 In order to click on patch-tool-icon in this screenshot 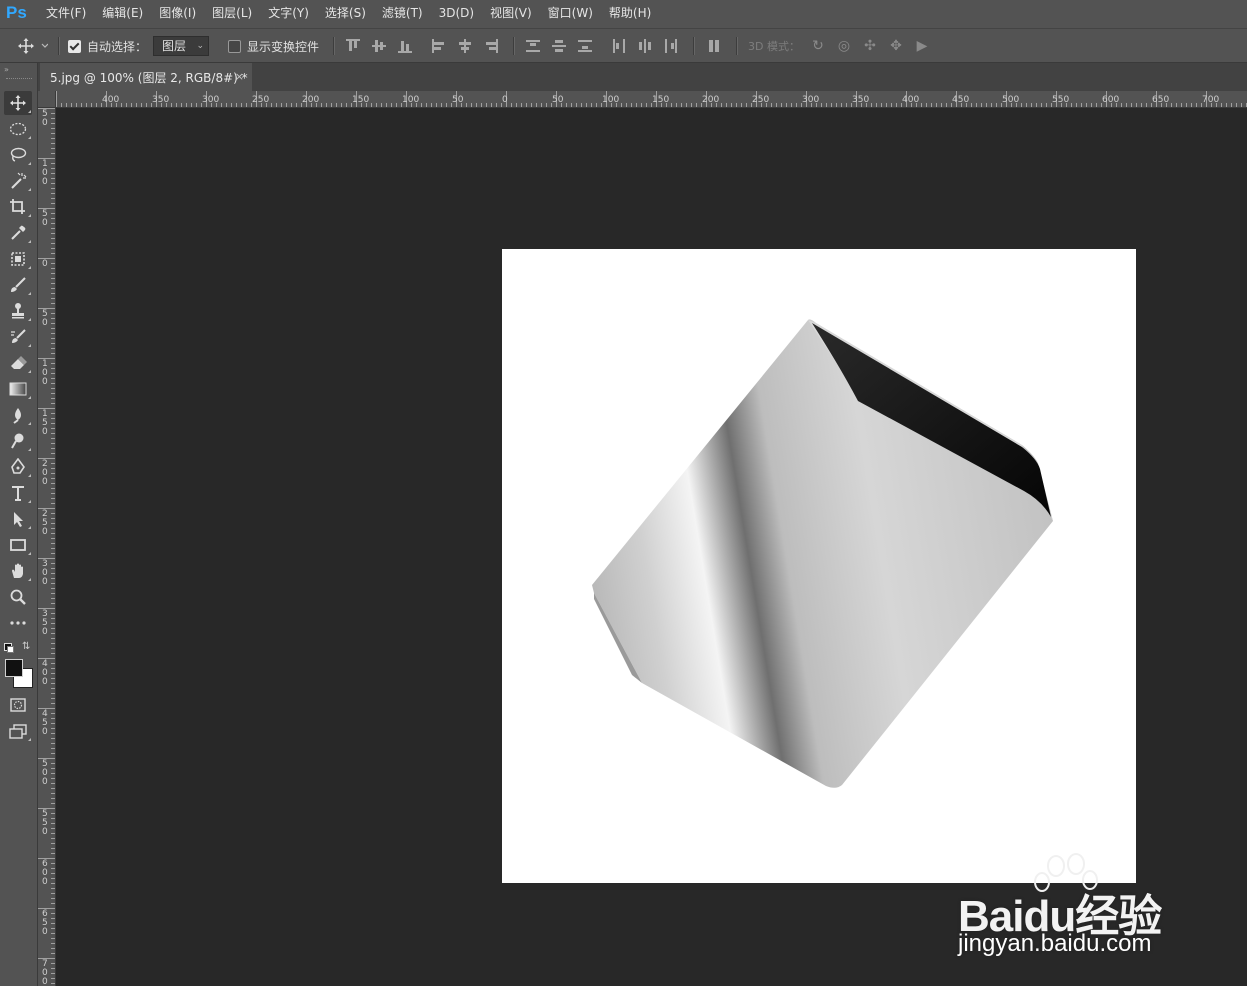, I will do `click(18, 259)`.